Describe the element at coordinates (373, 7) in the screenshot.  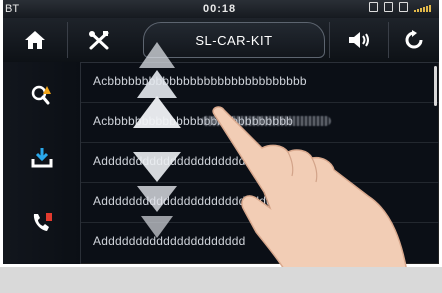
I see `sd-card-icon` at that location.